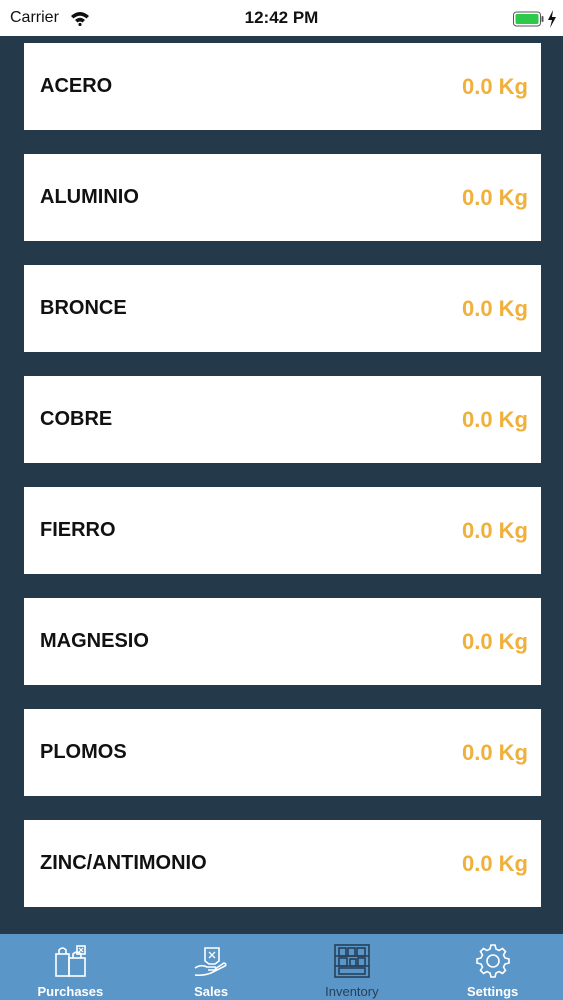  Describe the element at coordinates (70, 991) in the screenshot. I see `tab-label: Purchases` at that location.